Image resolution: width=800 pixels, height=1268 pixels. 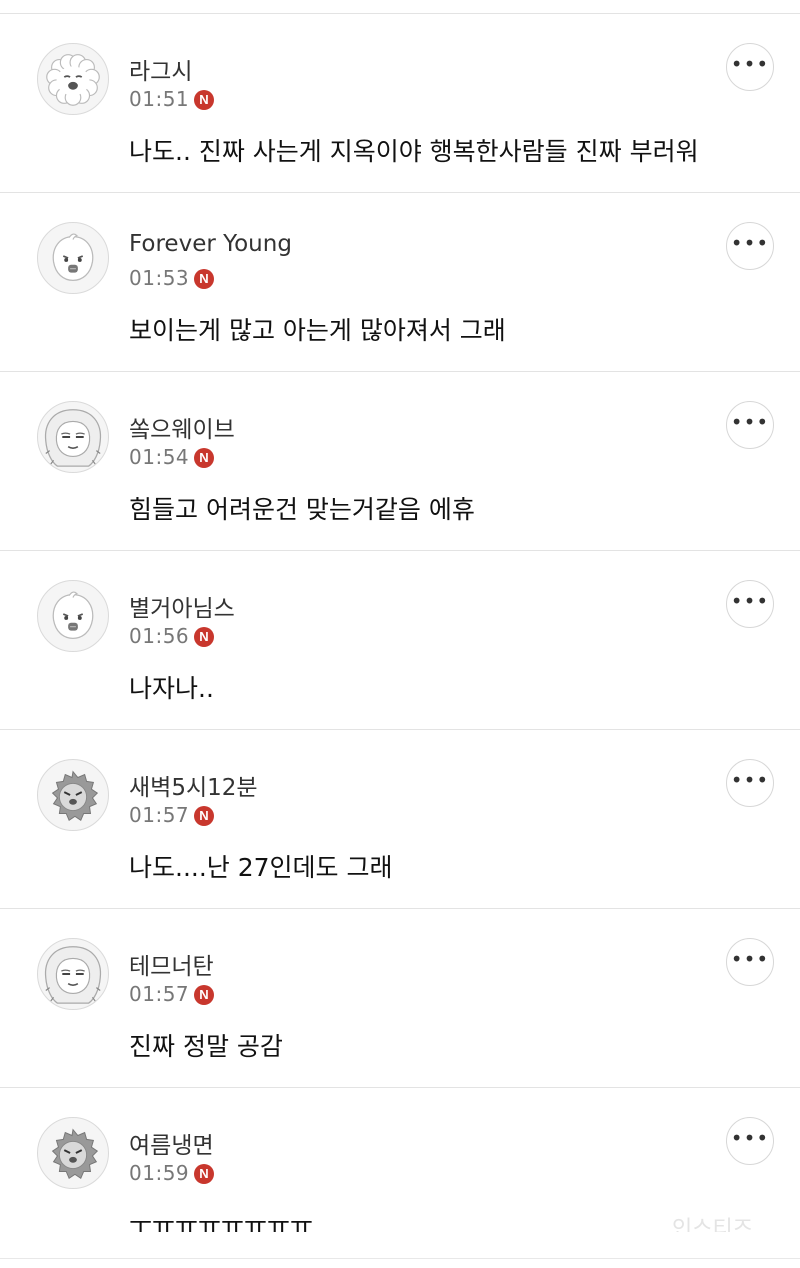 What do you see at coordinates (159, 457) in the screenshot?
I see `comment-time: 01:54` at bounding box center [159, 457].